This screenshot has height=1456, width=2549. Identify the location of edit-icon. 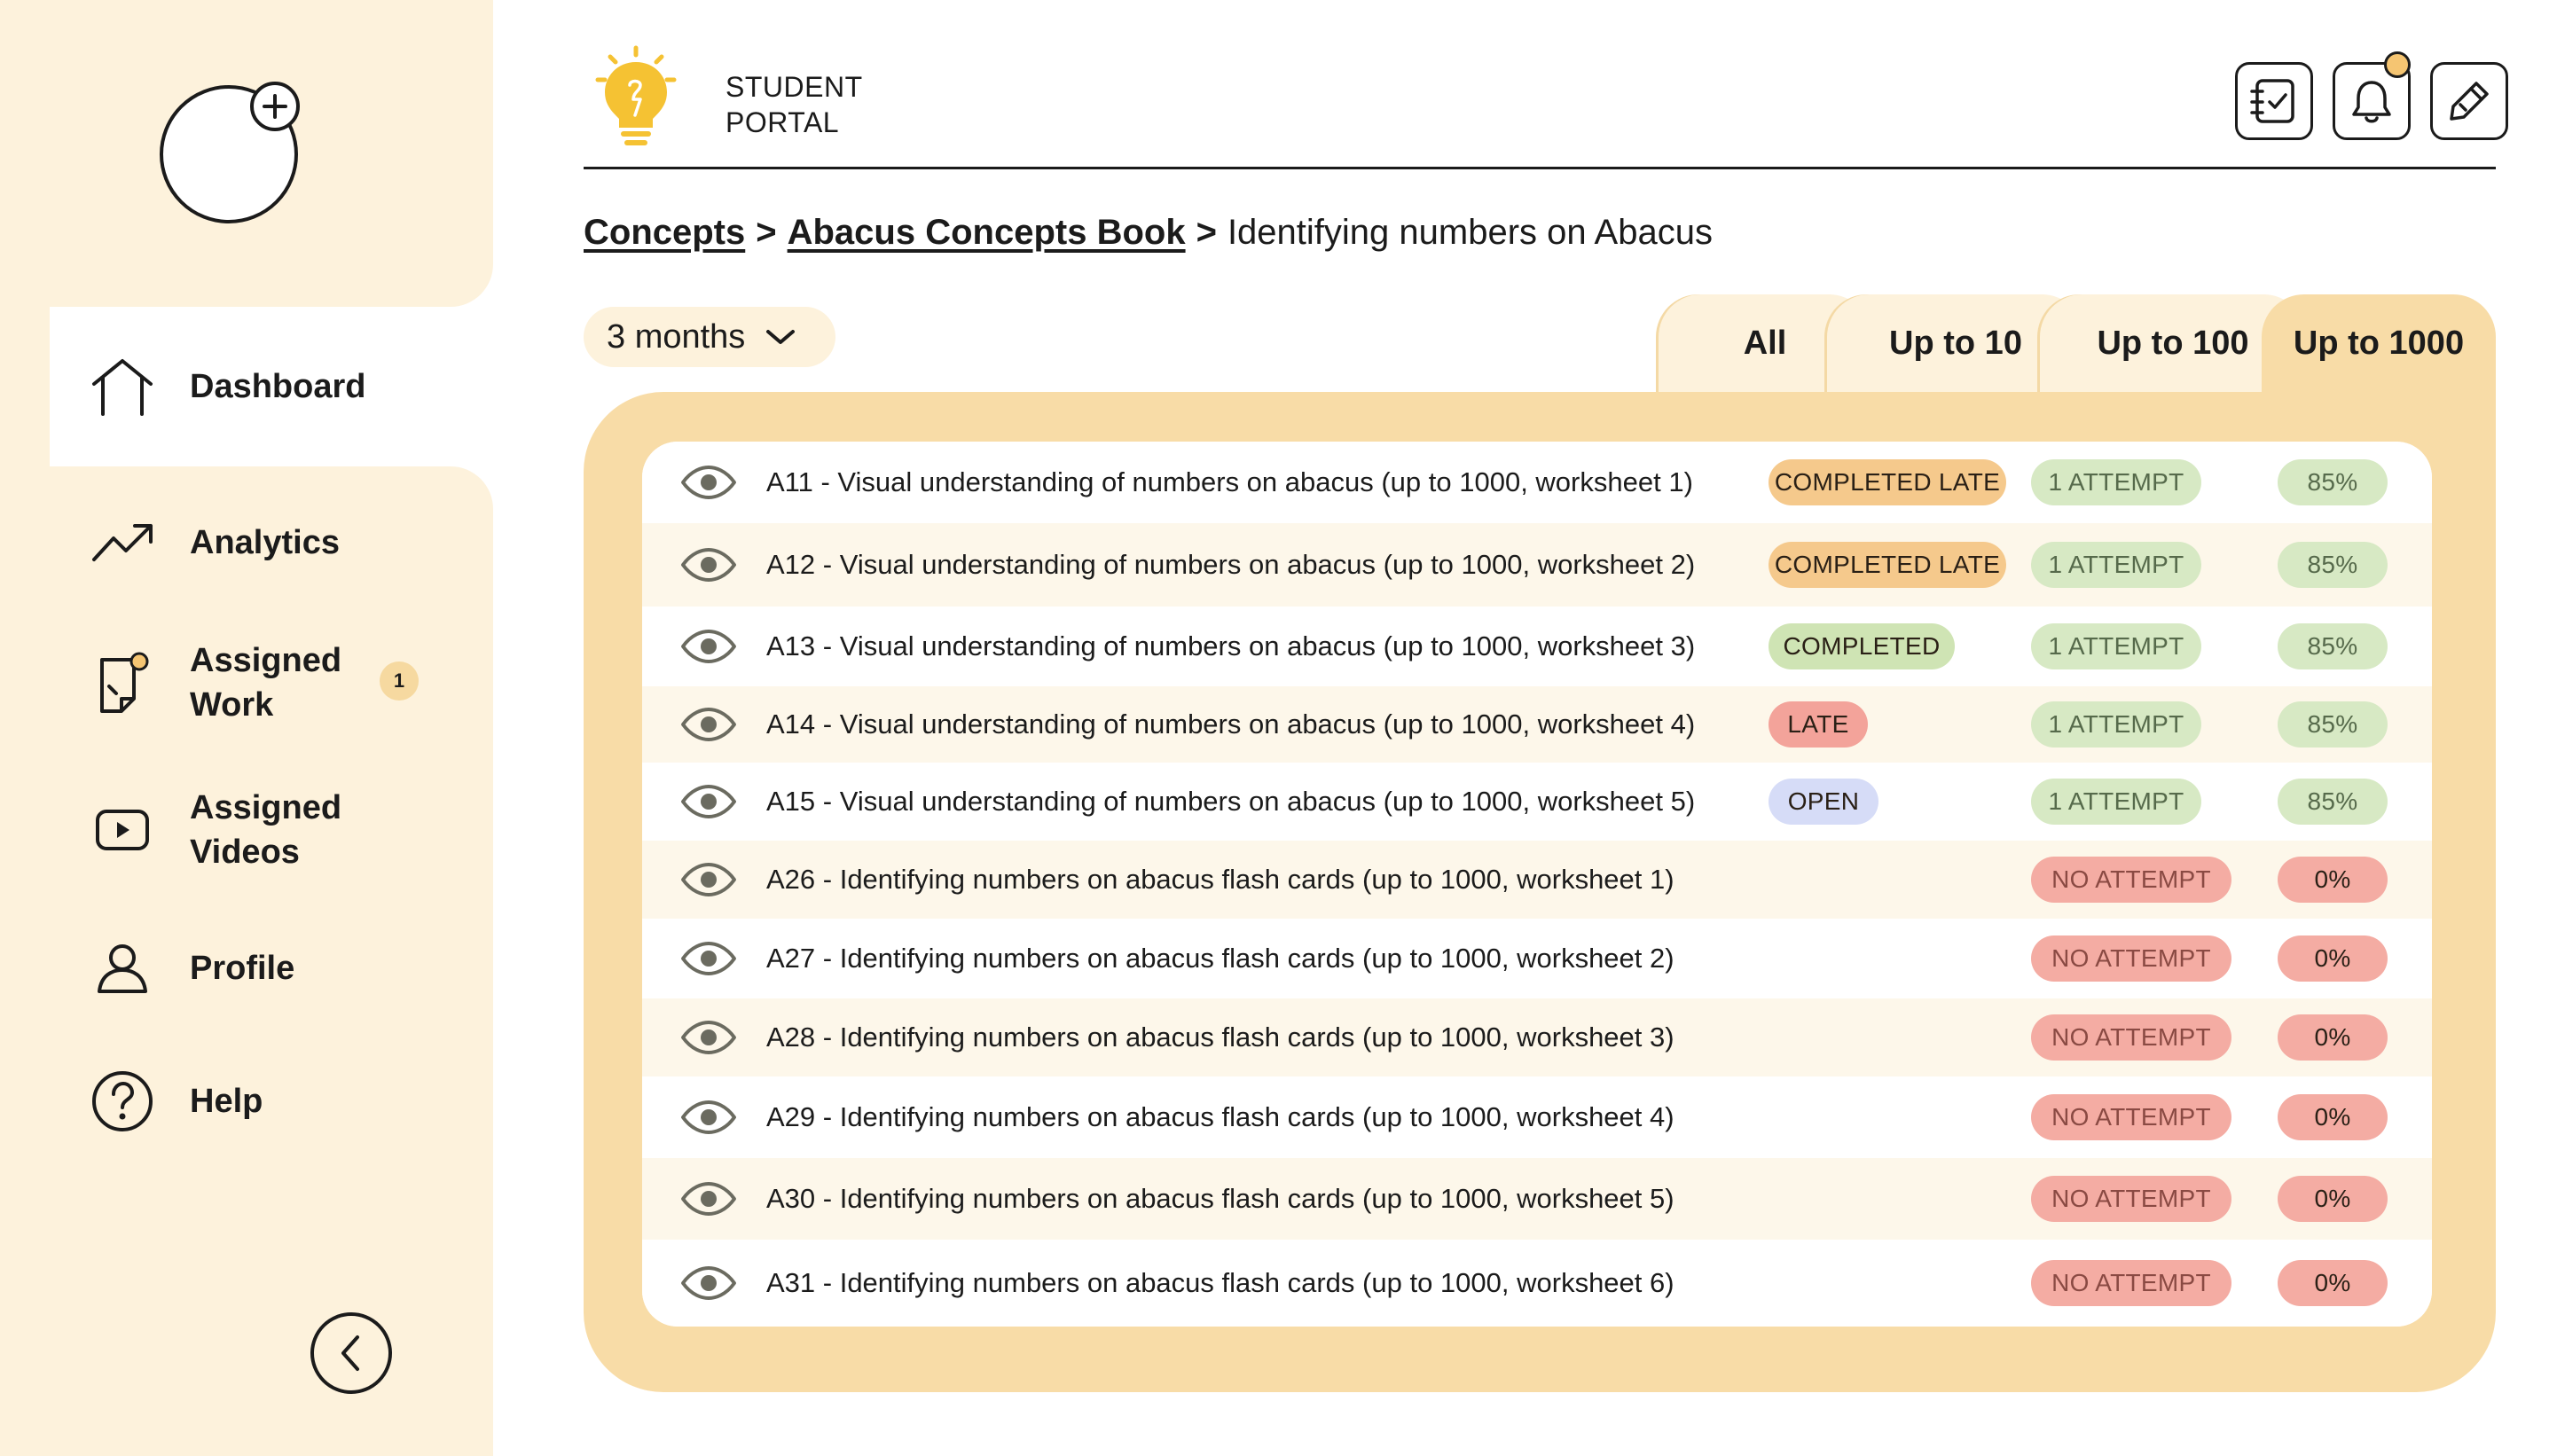
(2469, 101).